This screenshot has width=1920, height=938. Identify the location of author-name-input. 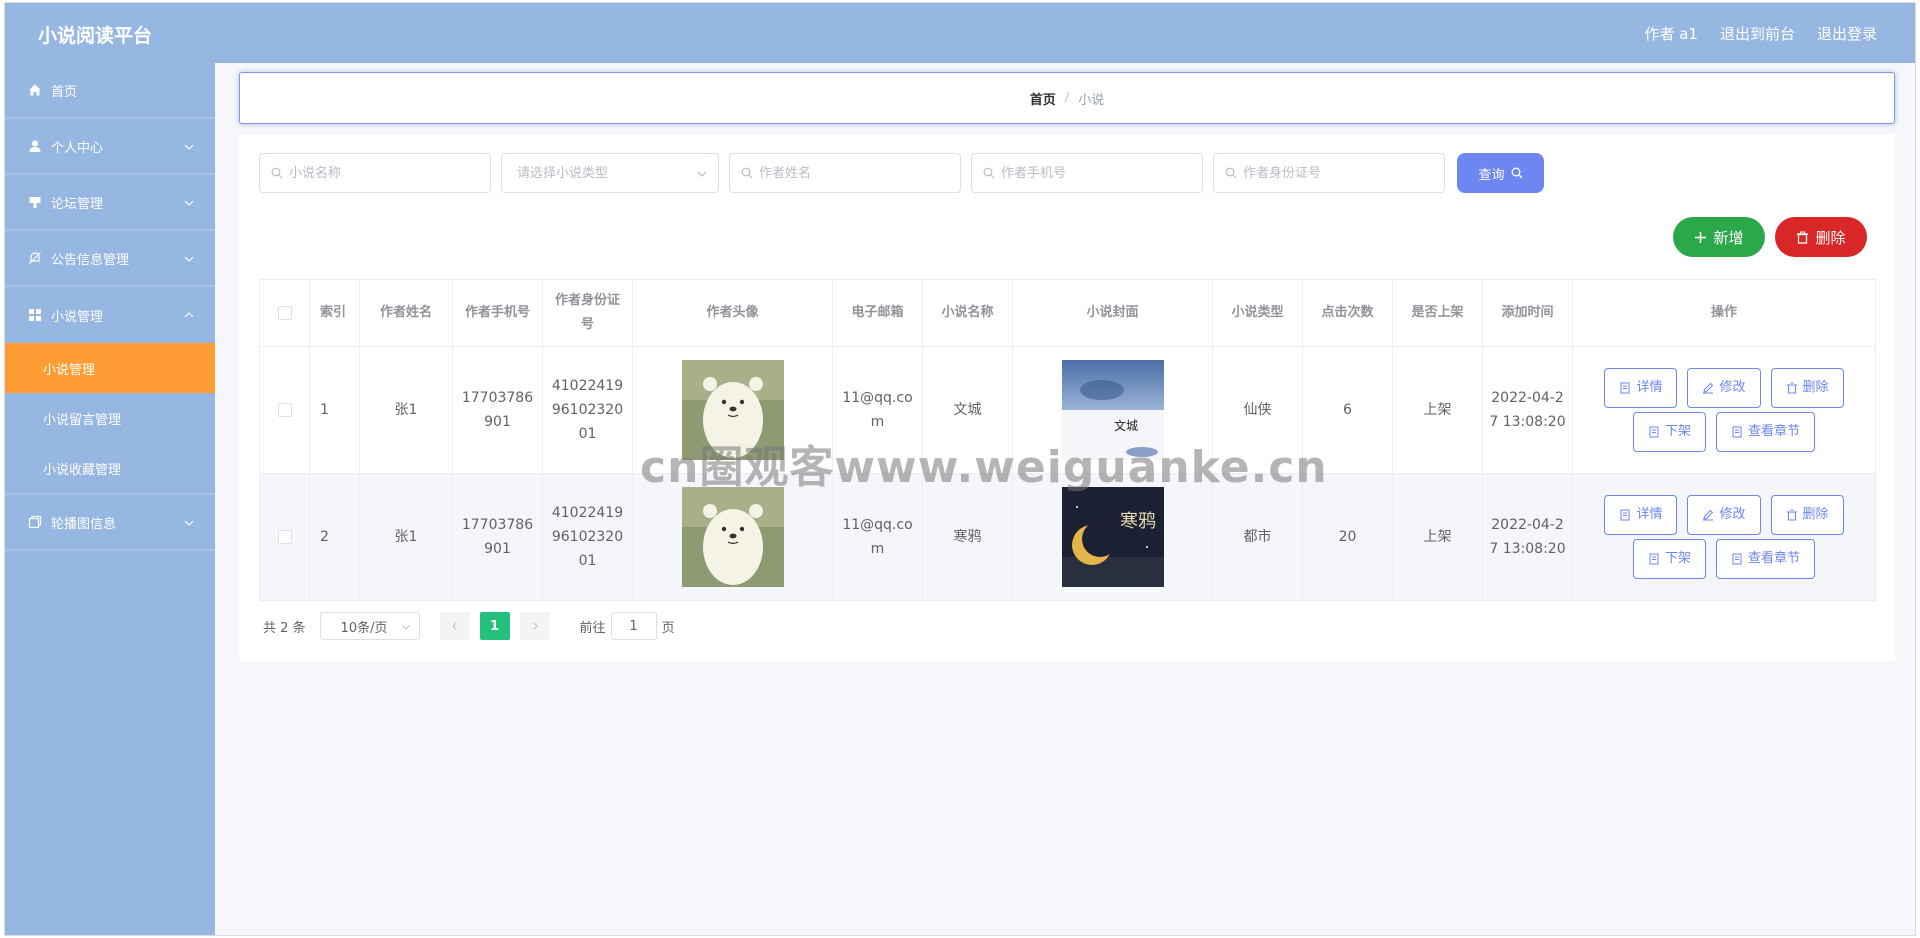
(849, 173).